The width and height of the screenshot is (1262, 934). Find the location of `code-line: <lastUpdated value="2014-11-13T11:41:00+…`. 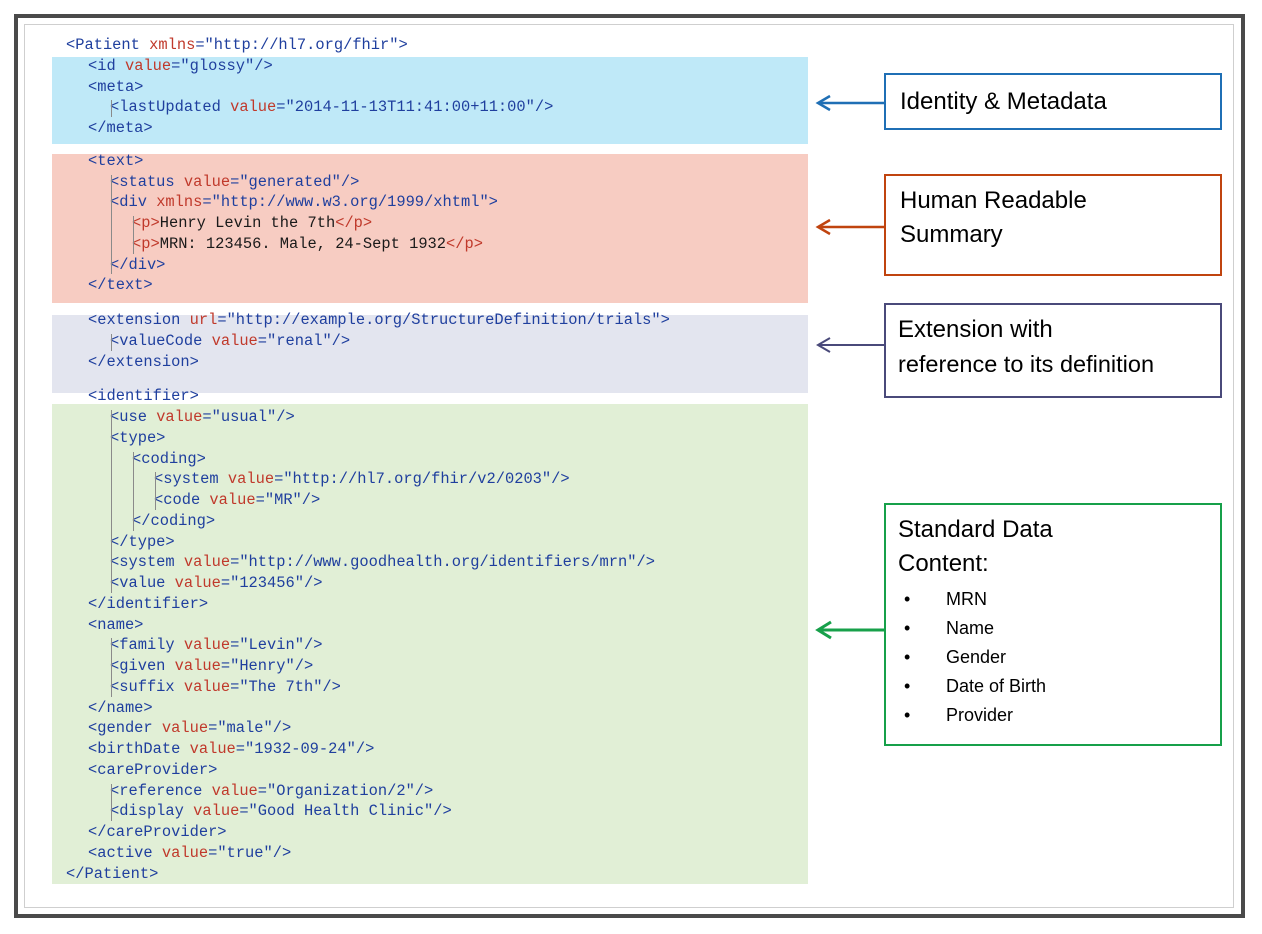

code-line: <lastUpdated value="2014-11-13T11:41:00+… is located at coordinates (331, 108).